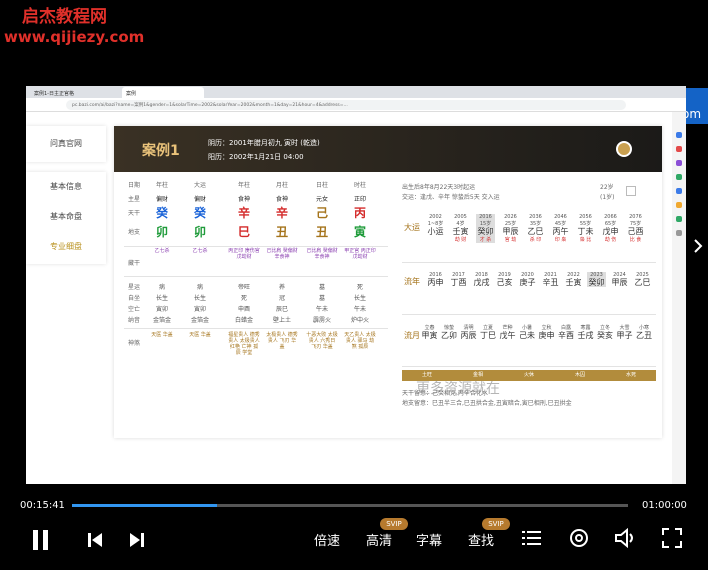  Describe the element at coordinates (605, 332) in the screenshot. I see `liuyue-cell: 立冬 癸亥` at that location.